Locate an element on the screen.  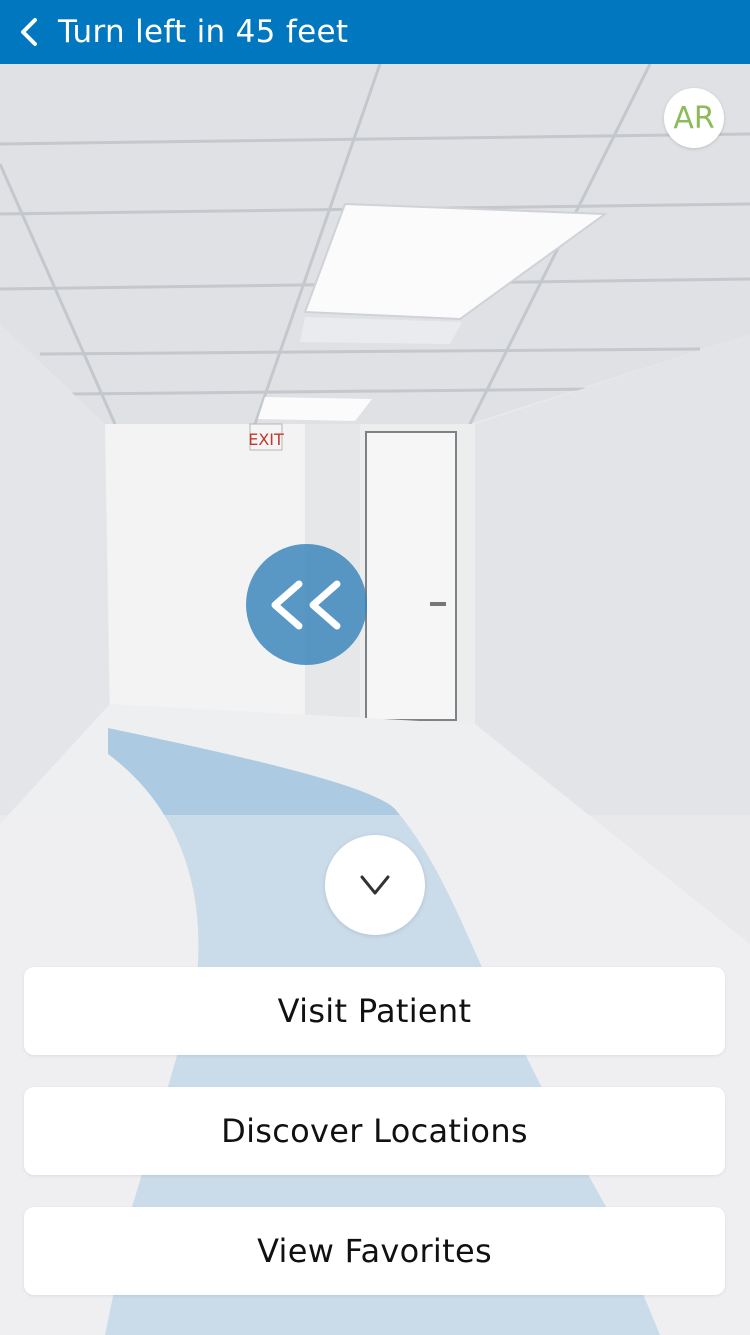
ar-toggle-label: AR is located at coordinates (694, 118).